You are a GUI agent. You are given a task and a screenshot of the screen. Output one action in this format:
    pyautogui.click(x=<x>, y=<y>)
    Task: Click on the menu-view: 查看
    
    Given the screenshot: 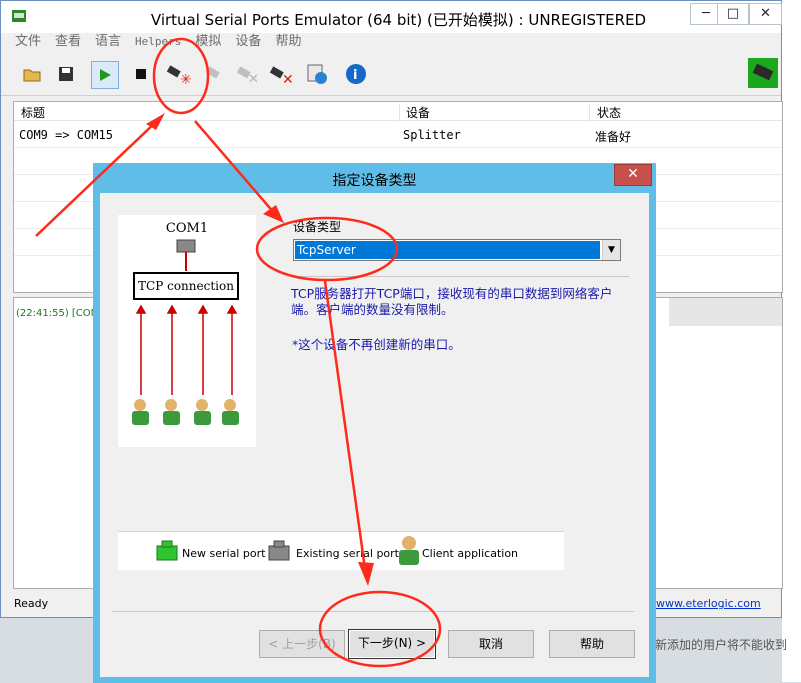 What is the action you would take?
    pyautogui.click(x=68, y=42)
    